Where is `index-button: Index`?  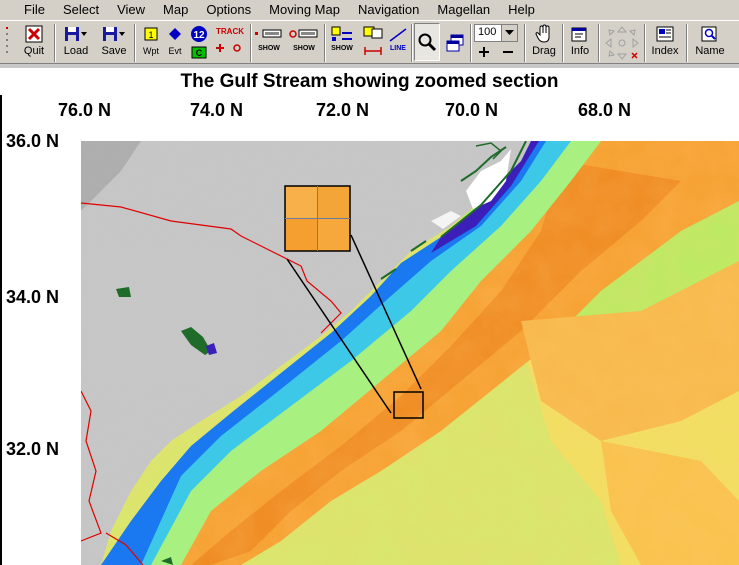 index-button: Index is located at coordinates (665, 43).